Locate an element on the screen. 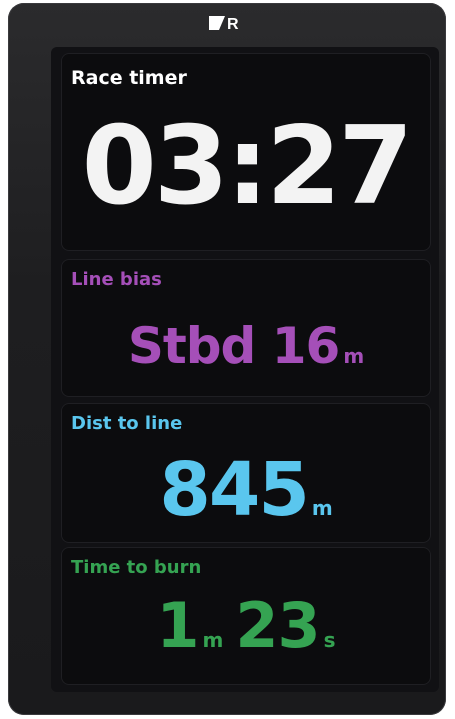 This screenshot has width=455, height=719. dist-to-line-value-row: 845 m is located at coordinates (246, 490).